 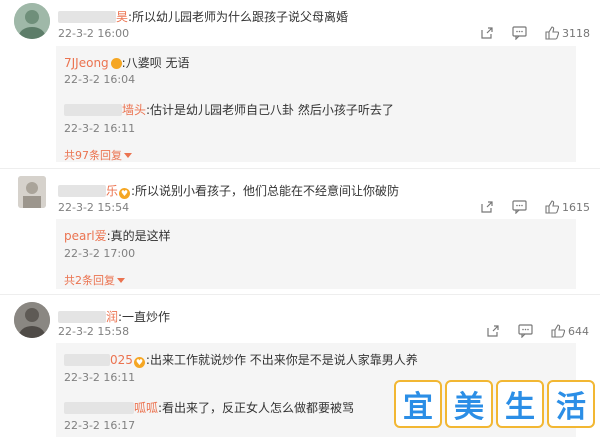 What do you see at coordinates (86, 63) in the screenshot?
I see `reply-username: 7JJeong` at bounding box center [86, 63].